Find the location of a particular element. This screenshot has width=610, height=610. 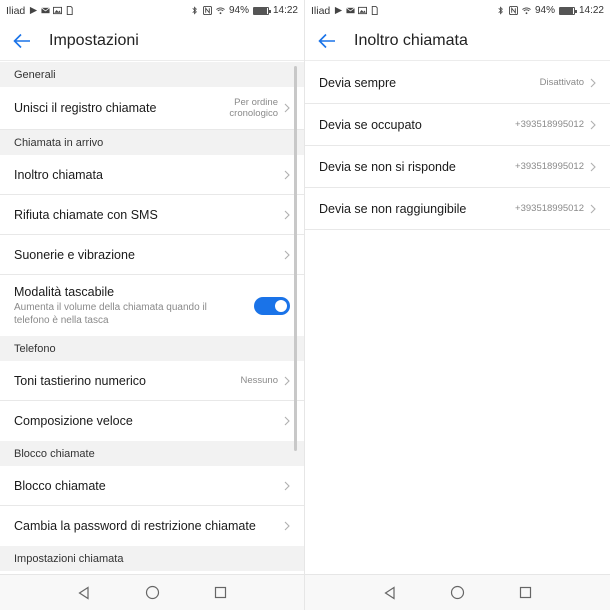

row-blocco-chiamate: Blocco chiamate is located at coordinates (152, 486).